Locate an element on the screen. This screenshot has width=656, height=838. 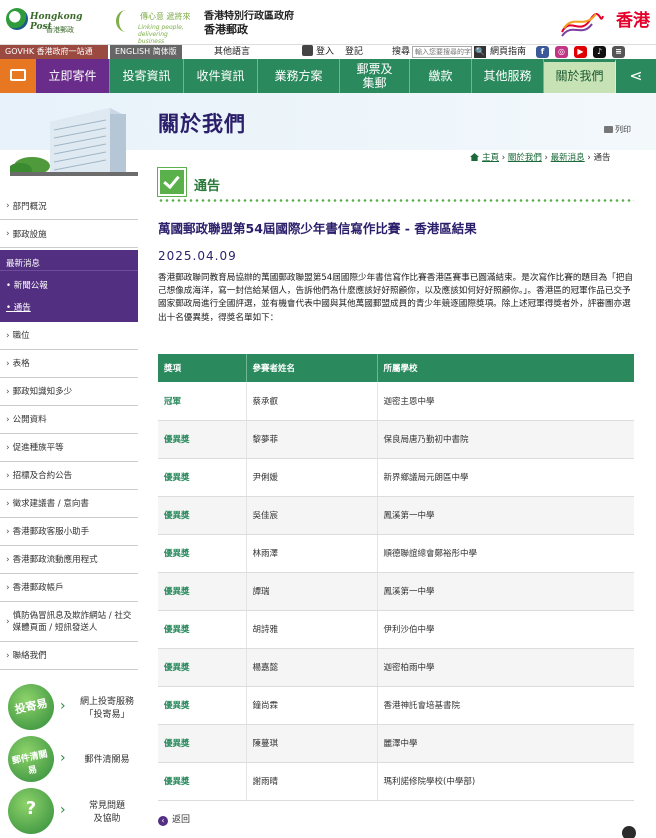
back-link: ‹ 返回 is located at coordinates (174, 819).